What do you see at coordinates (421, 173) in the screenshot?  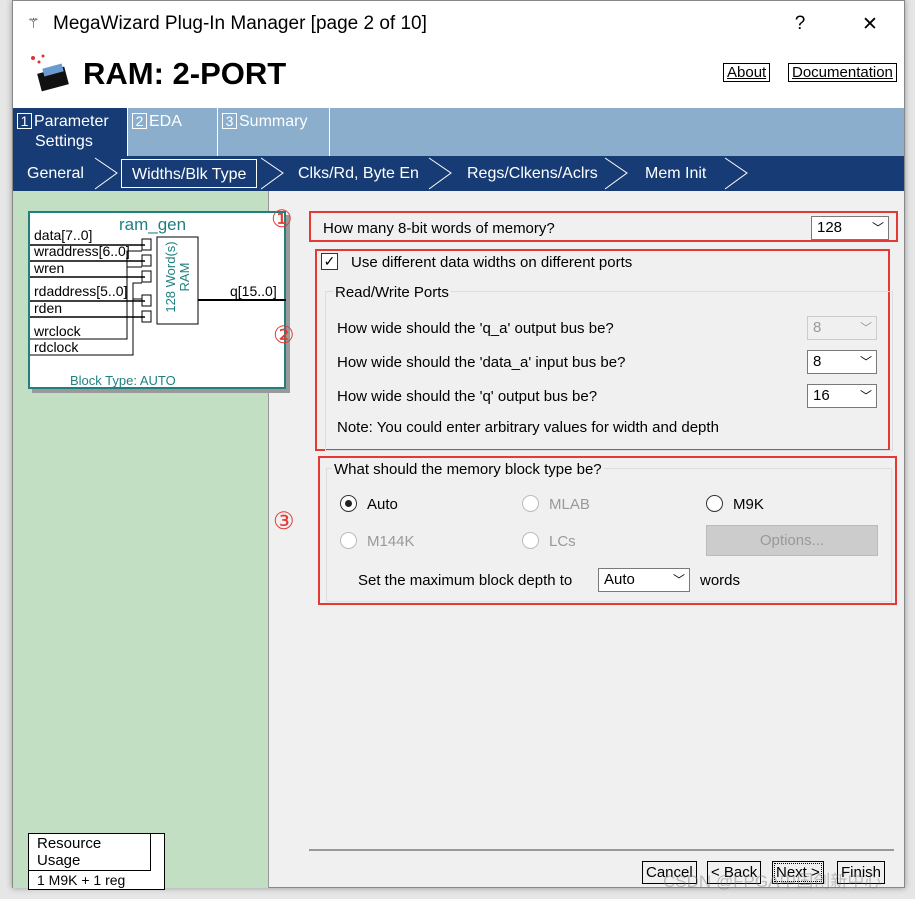 I see `nav-chevrons` at bounding box center [421, 173].